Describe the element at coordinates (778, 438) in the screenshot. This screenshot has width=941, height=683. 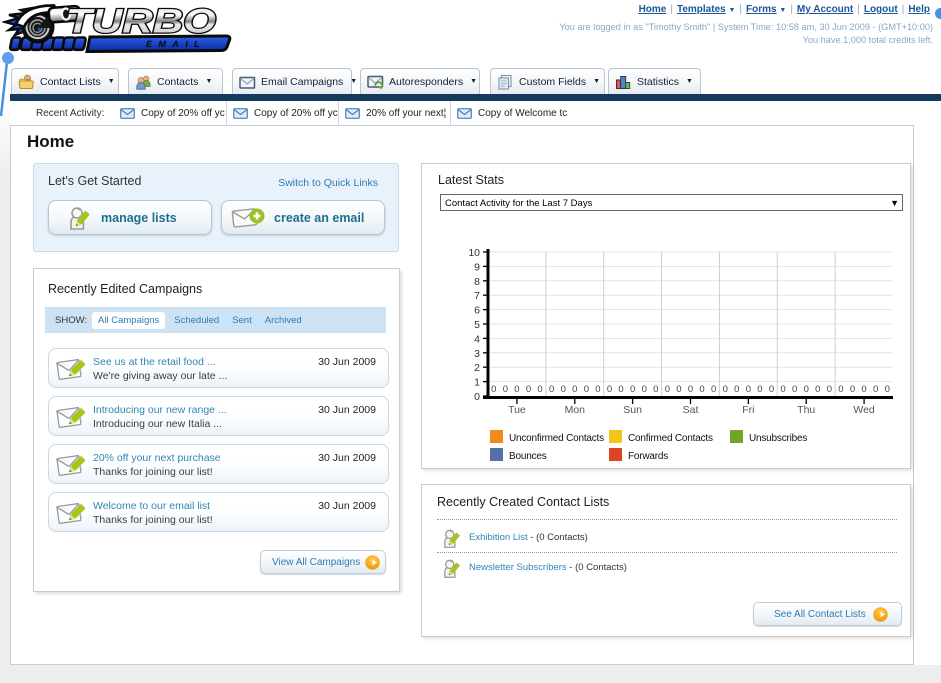
I see `svg-text: Unsubscribes` at that location.